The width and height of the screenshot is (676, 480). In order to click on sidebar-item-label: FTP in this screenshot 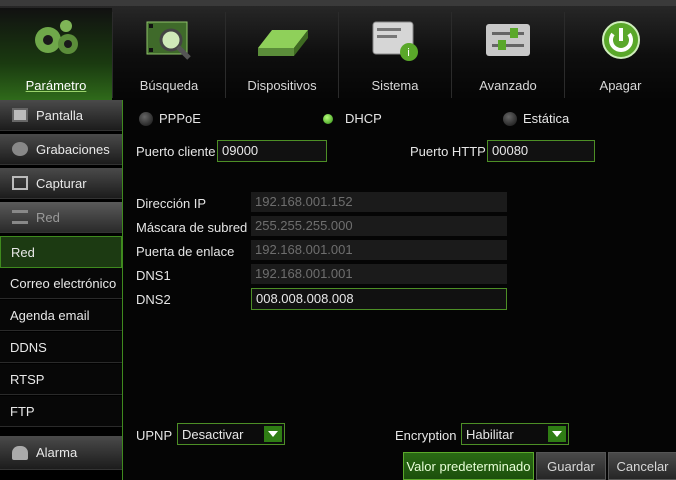, I will do `click(22, 411)`.